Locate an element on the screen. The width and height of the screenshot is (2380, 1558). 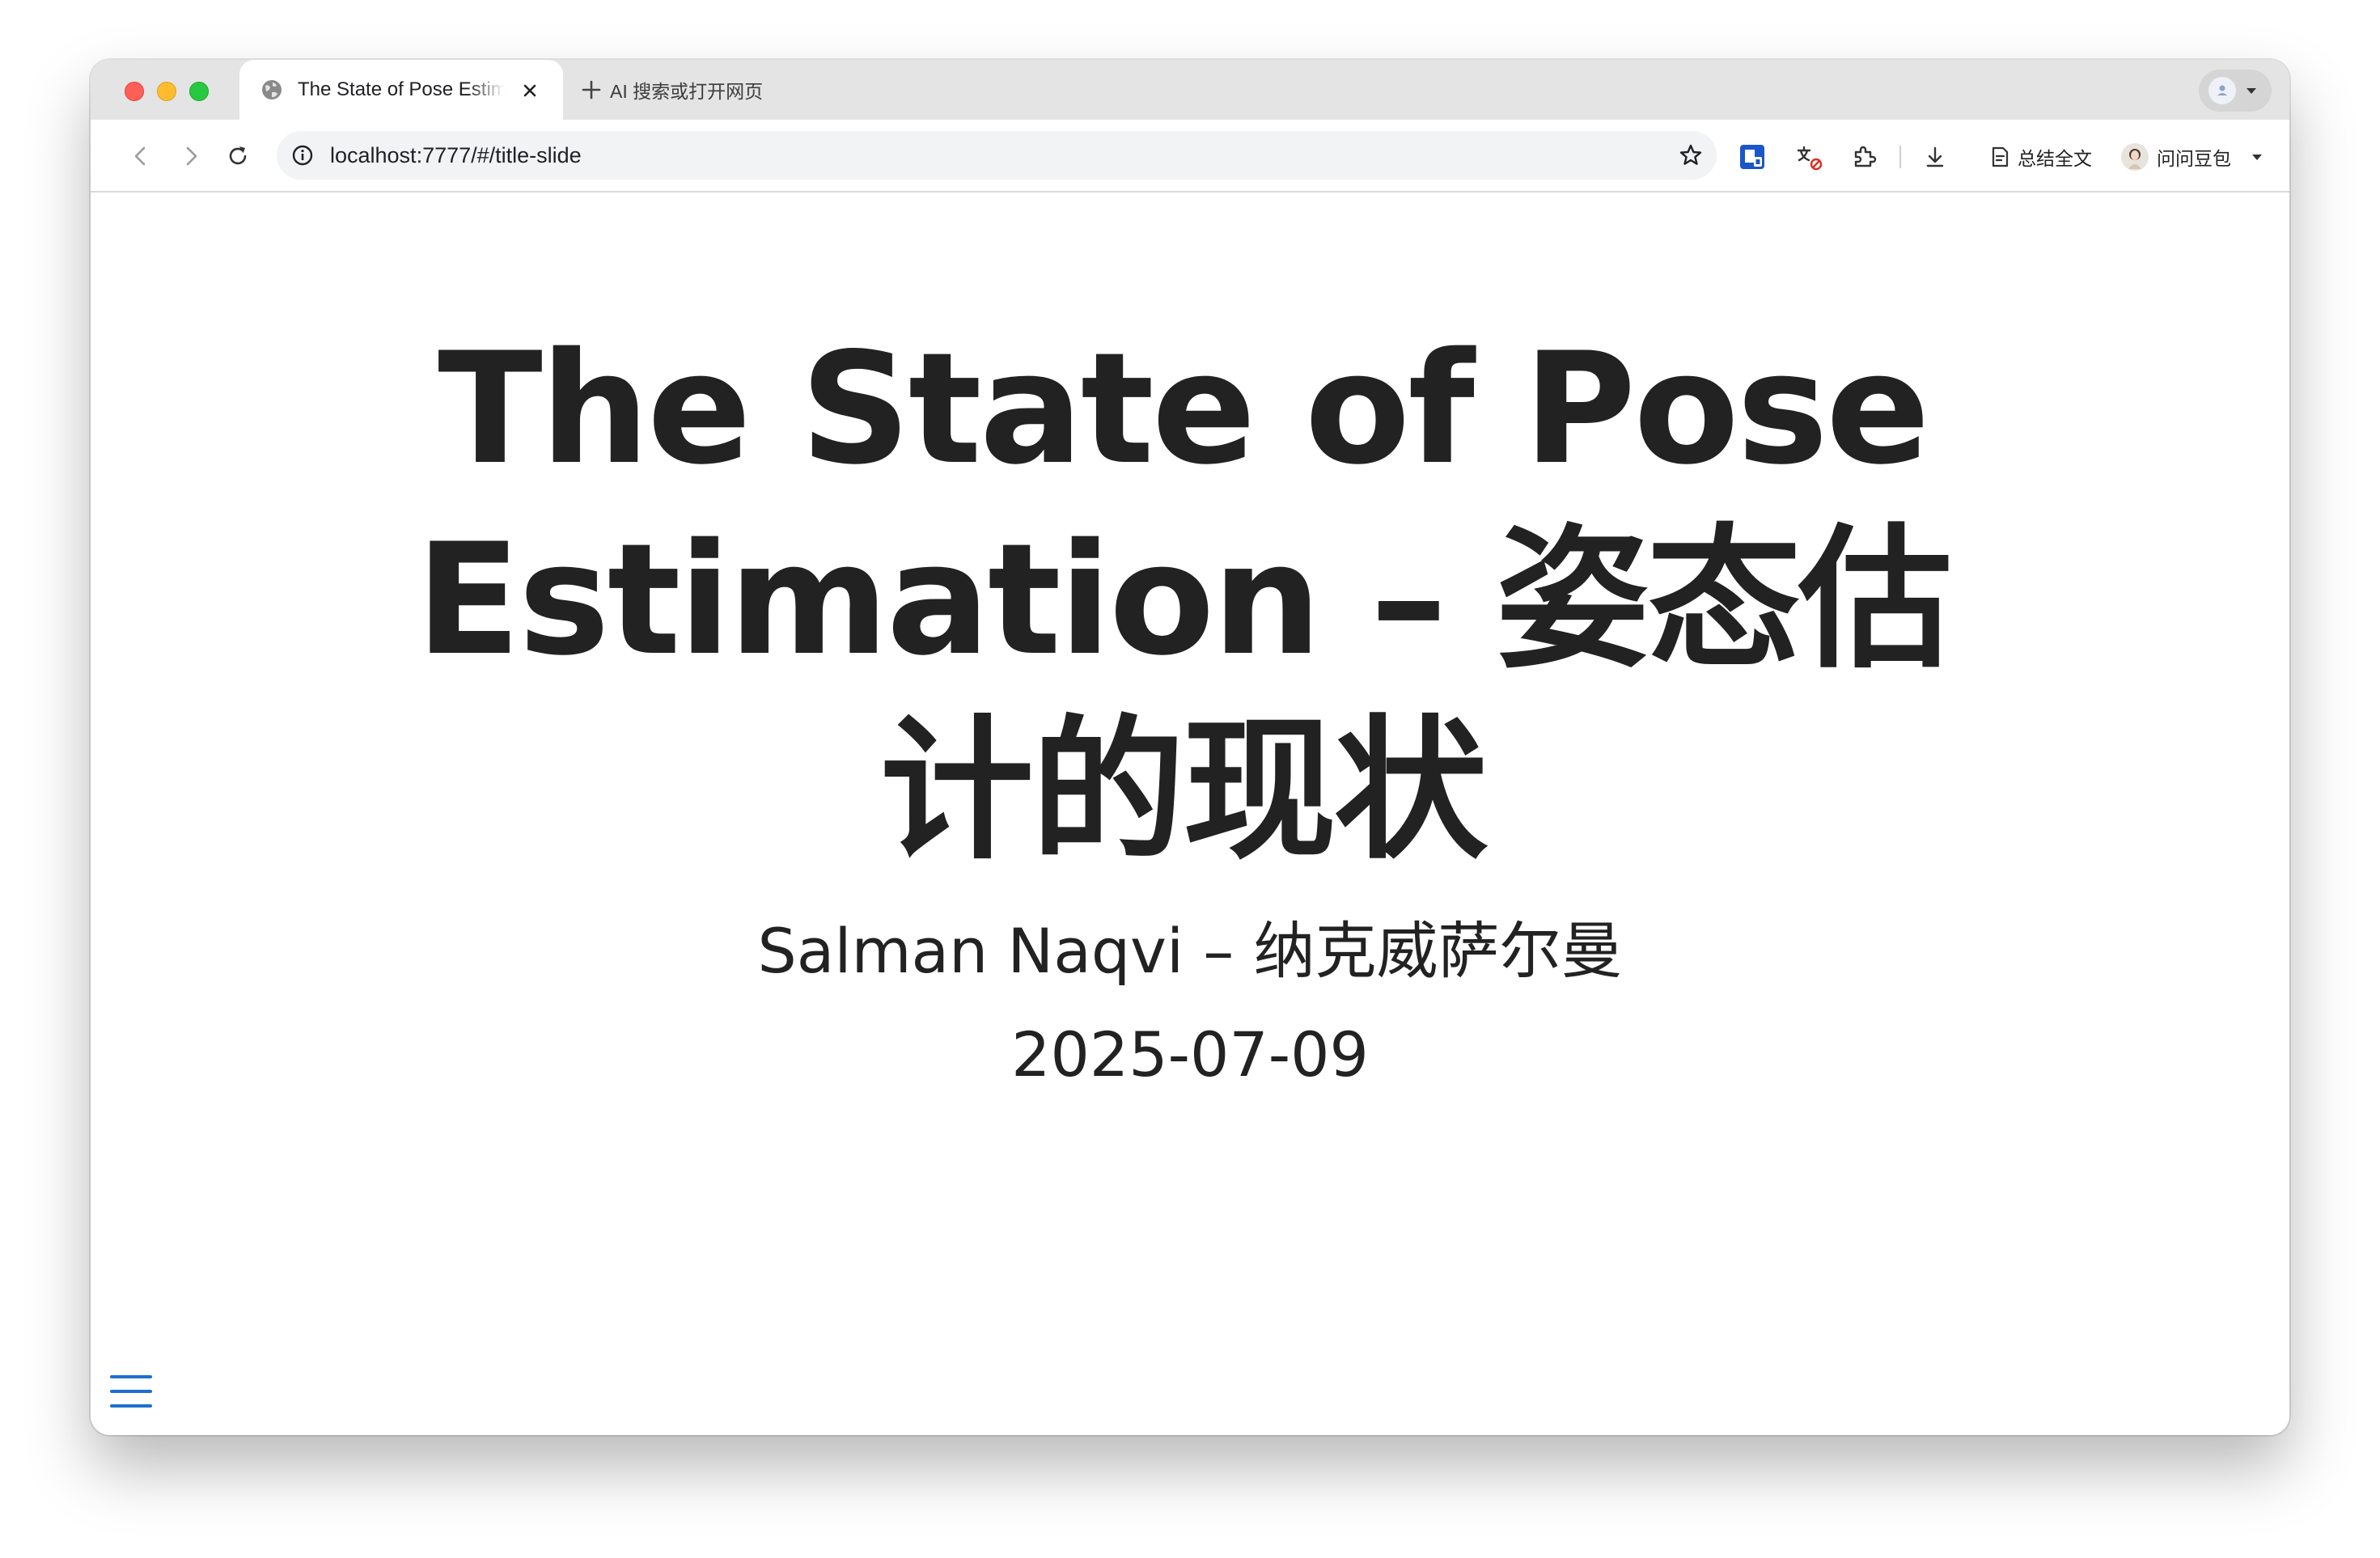
address-bar: localhost:7777/#/title-slide is located at coordinates (997, 155).